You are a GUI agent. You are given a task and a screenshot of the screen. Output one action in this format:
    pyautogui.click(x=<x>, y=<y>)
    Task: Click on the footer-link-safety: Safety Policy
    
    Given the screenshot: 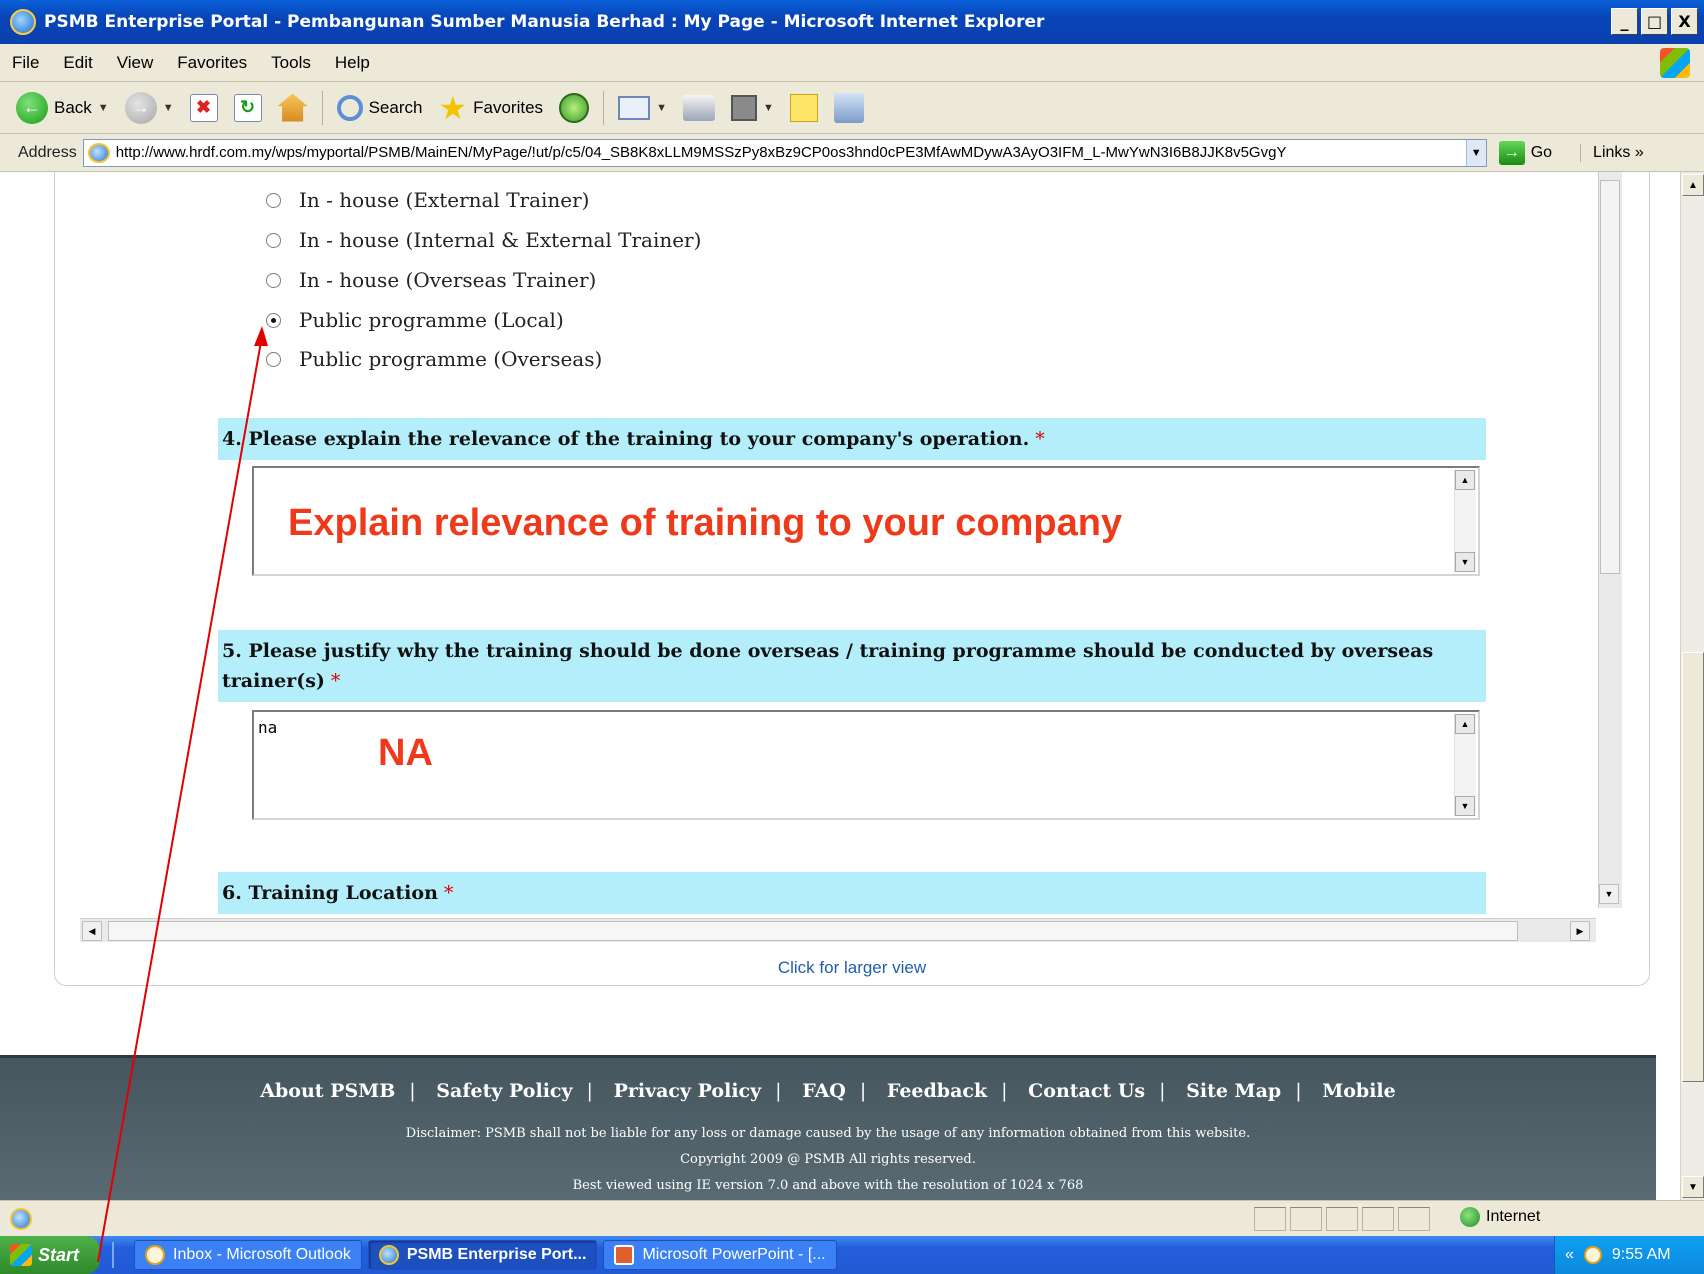 What is the action you would take?
    pyautogui.click(x=504, y=1091)
    